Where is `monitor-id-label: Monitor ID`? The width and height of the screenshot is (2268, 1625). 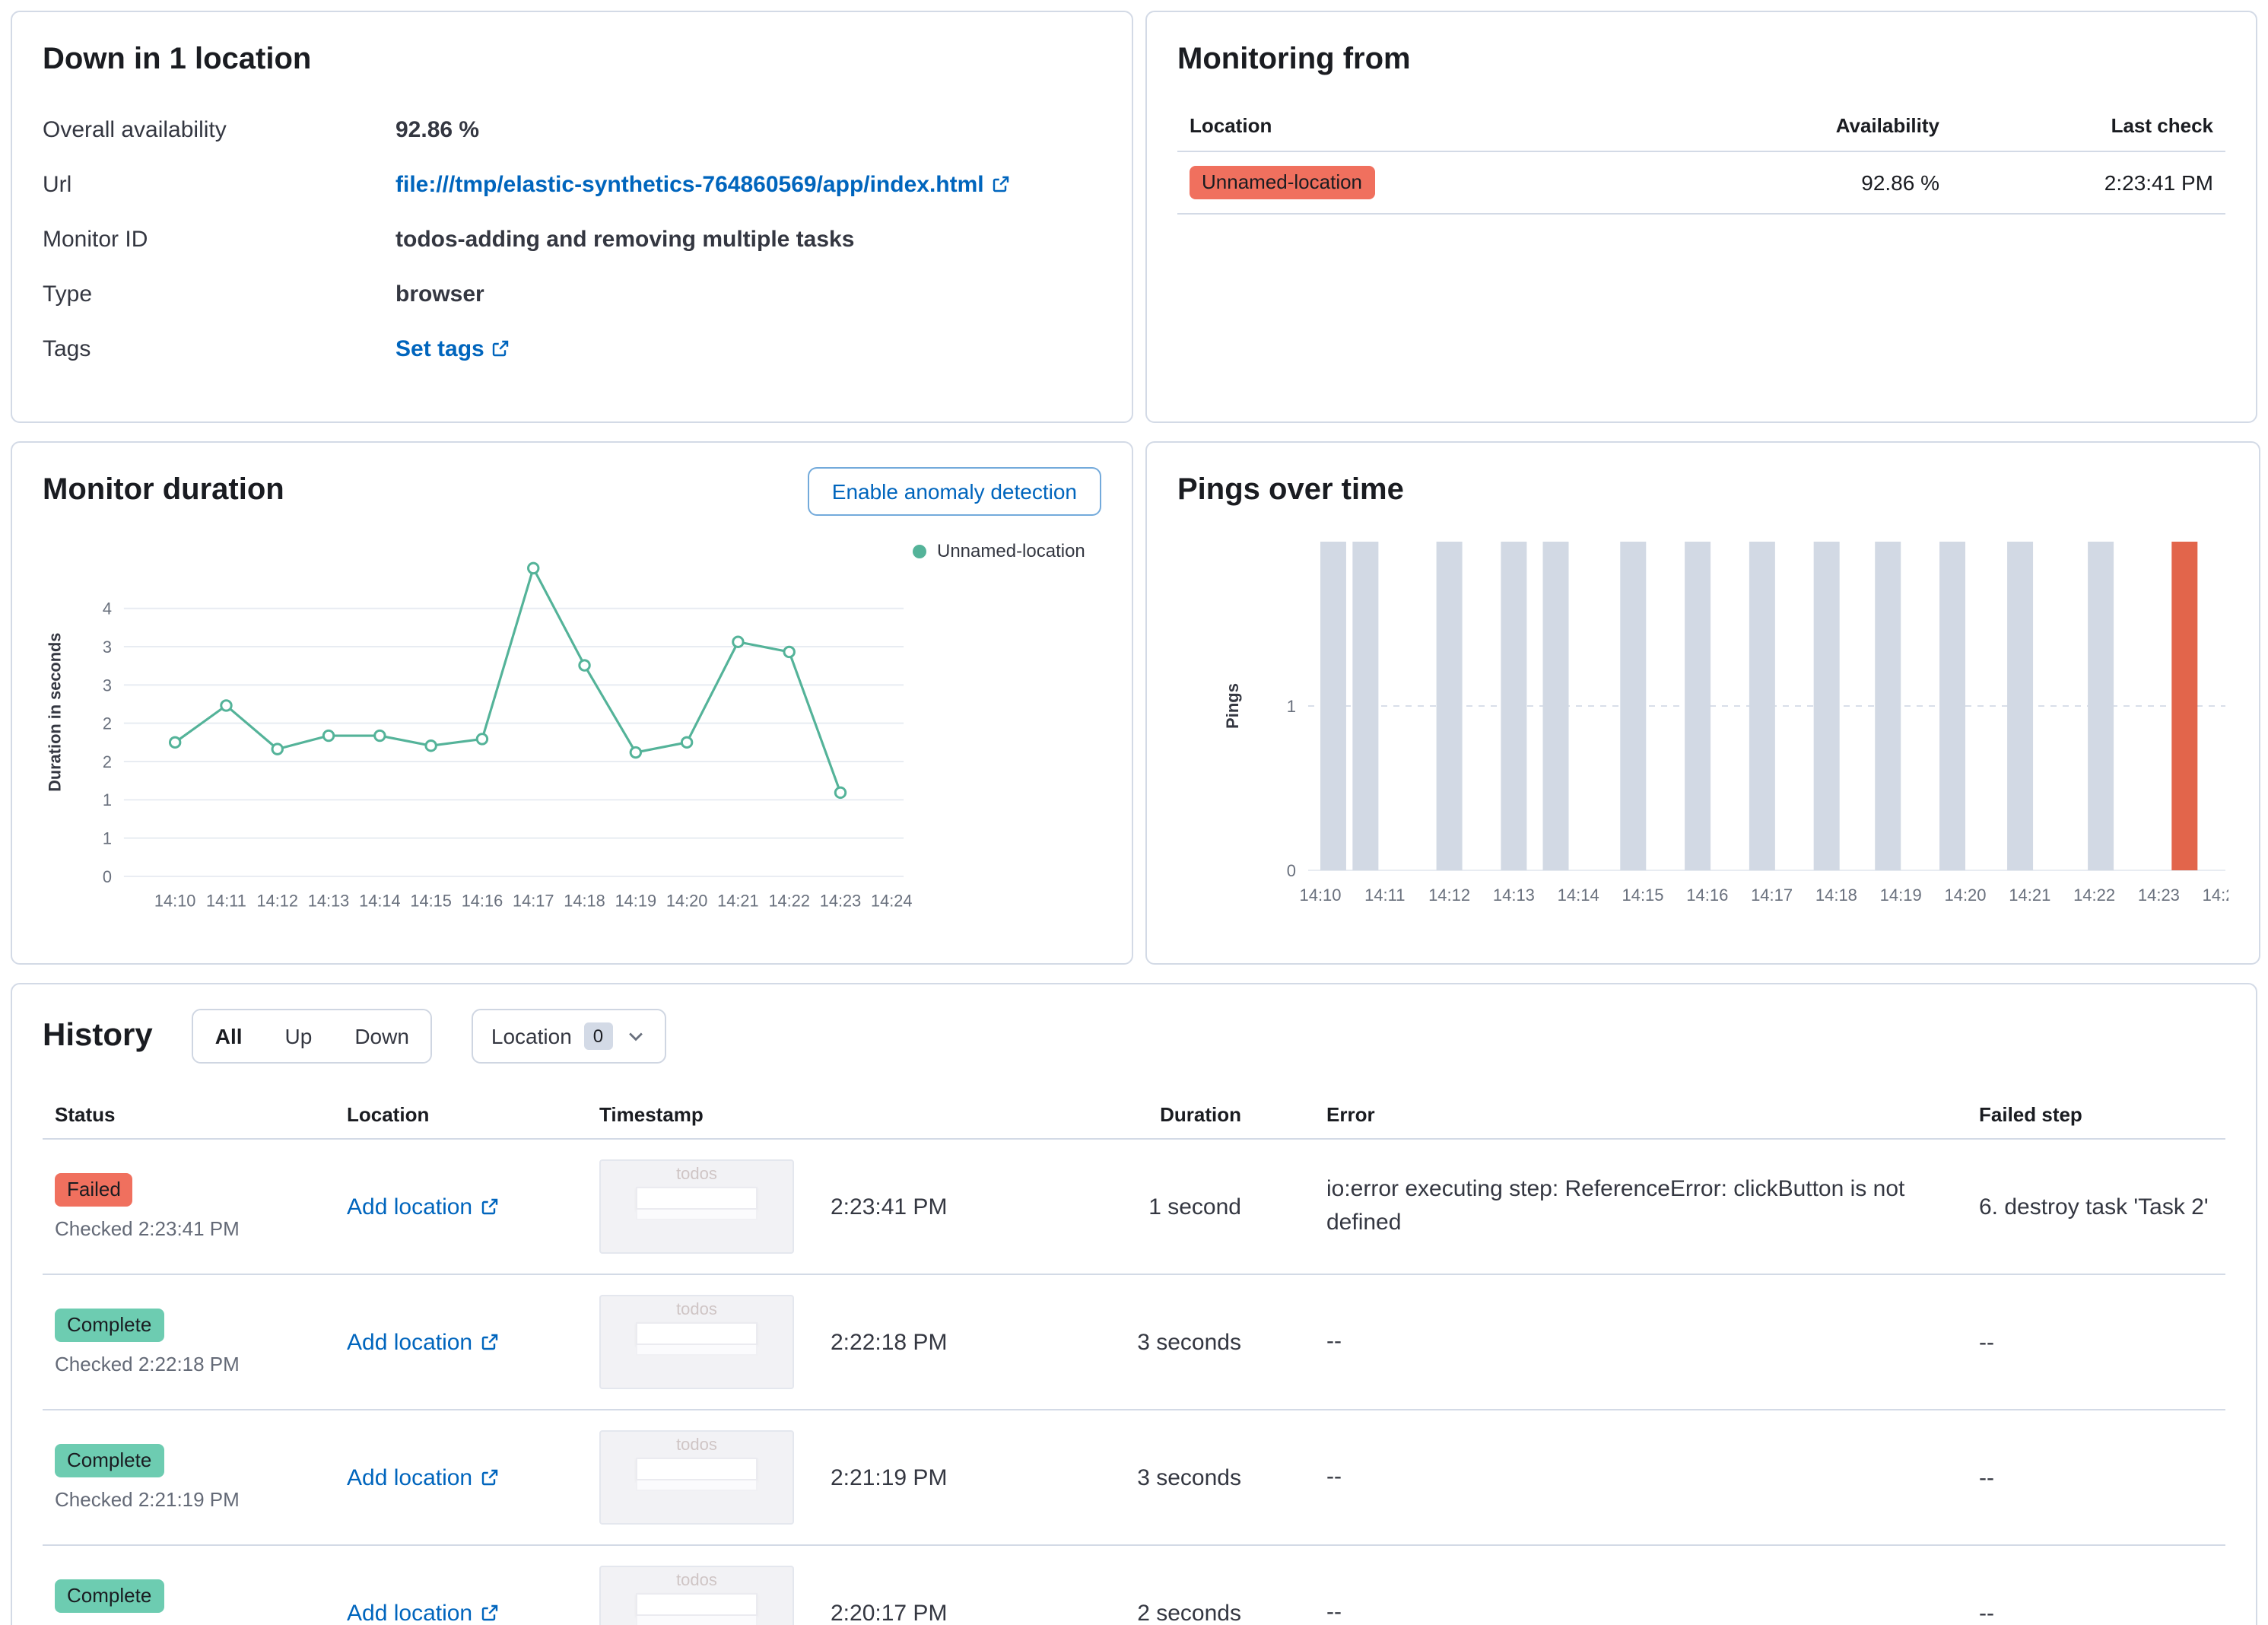
monitor-id-label: Monitor ID is located at coordinates (95, 240).